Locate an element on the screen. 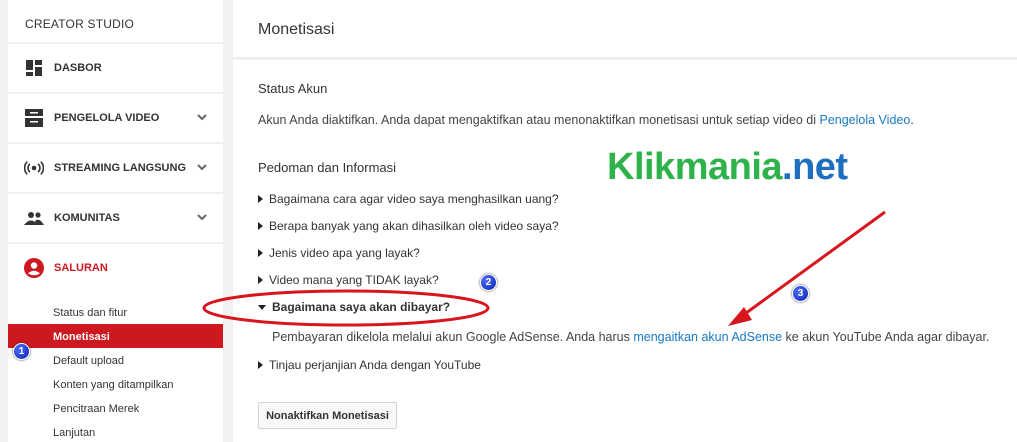  guide-heading: Pedoman dan Informasi is located at coordinates (327, 167).